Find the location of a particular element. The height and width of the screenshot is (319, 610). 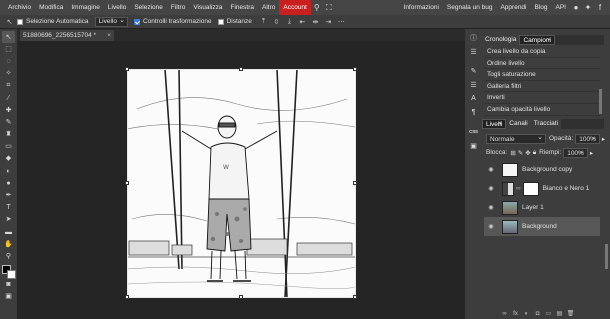

info-icon: ⓘ is located at coordinates (473, 37).